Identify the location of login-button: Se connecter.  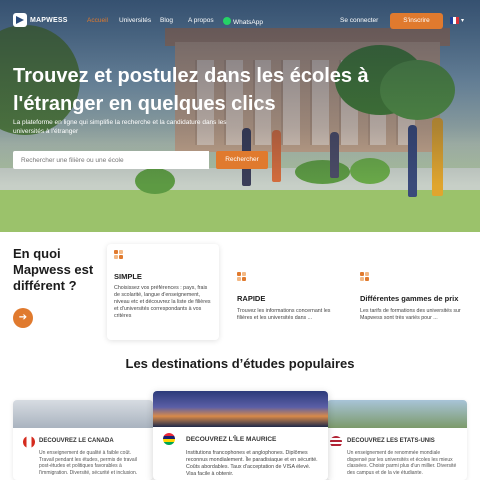
(359, 20).